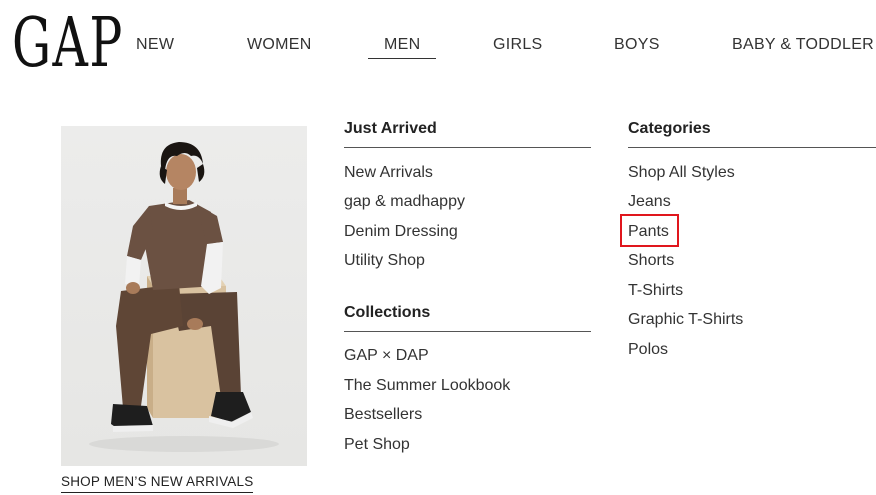 The height and width of the screenshot is (495, 876). I want to click on link-bestsellers: Bestsellers, so click(383, 415).